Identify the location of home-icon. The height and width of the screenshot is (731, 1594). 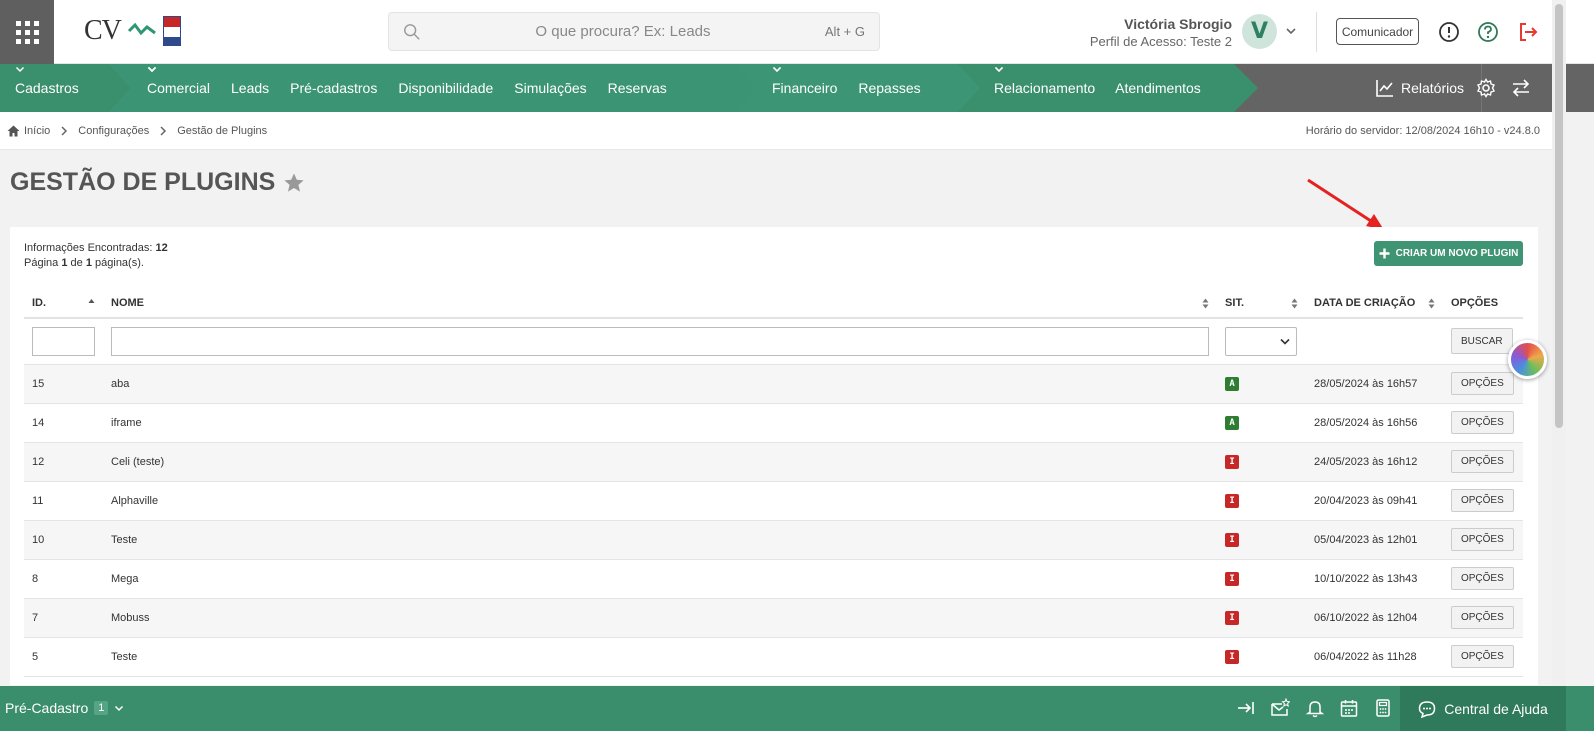
(13, 130).